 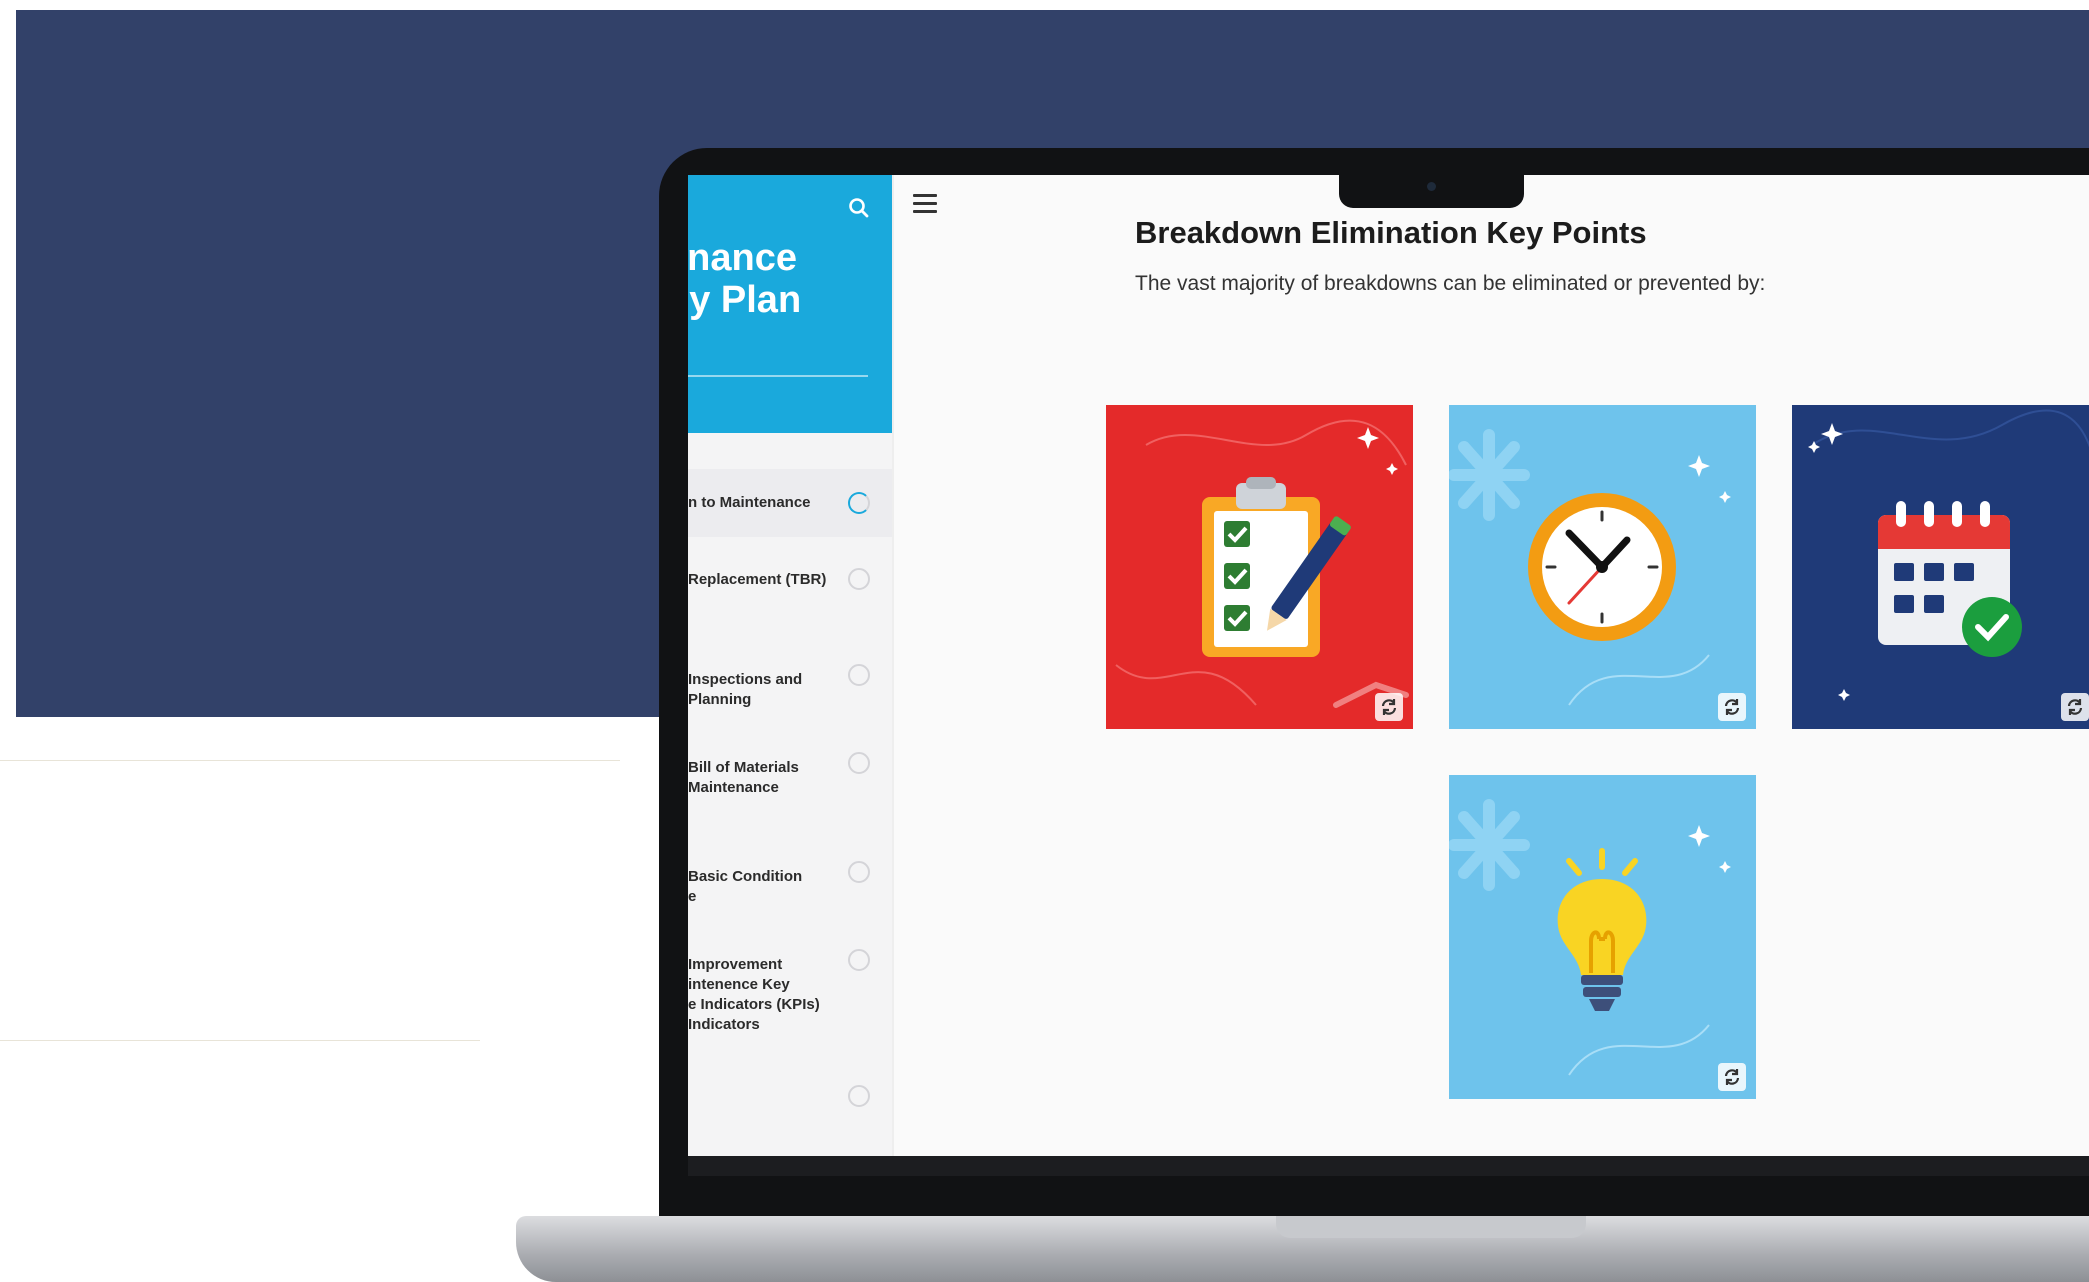 What do you see at coordinates (757, 579) in the screenshot?
I see `sidebar-item-label: Replacement (TBR)` at bounding box center [757, 579].